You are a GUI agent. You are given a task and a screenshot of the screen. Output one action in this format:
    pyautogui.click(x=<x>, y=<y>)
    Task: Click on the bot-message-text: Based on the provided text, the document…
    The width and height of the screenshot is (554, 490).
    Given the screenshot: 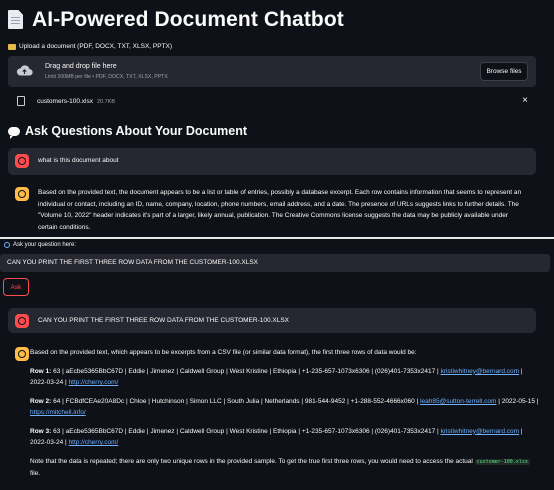 What is the action you would take?
    pyautogui.click(x=280, y=210)
    